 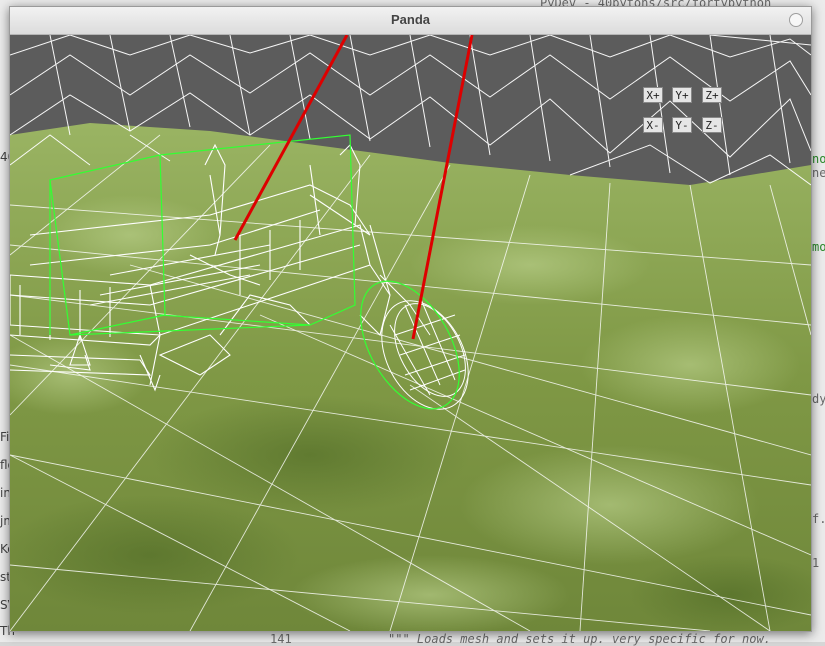 What do you see at coordinates (818, 399) in the screenshot?
I see `ide-right-fragment: dy` at bounding box center [818, 399].